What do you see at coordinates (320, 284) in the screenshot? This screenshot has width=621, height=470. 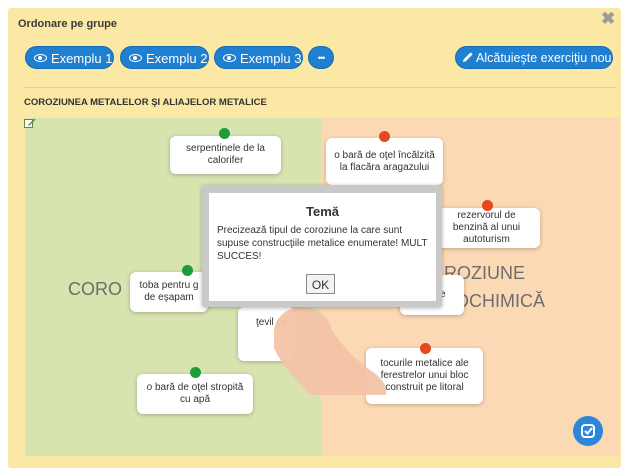 I see `ok-button: OK` at bounding box center [320, 284].